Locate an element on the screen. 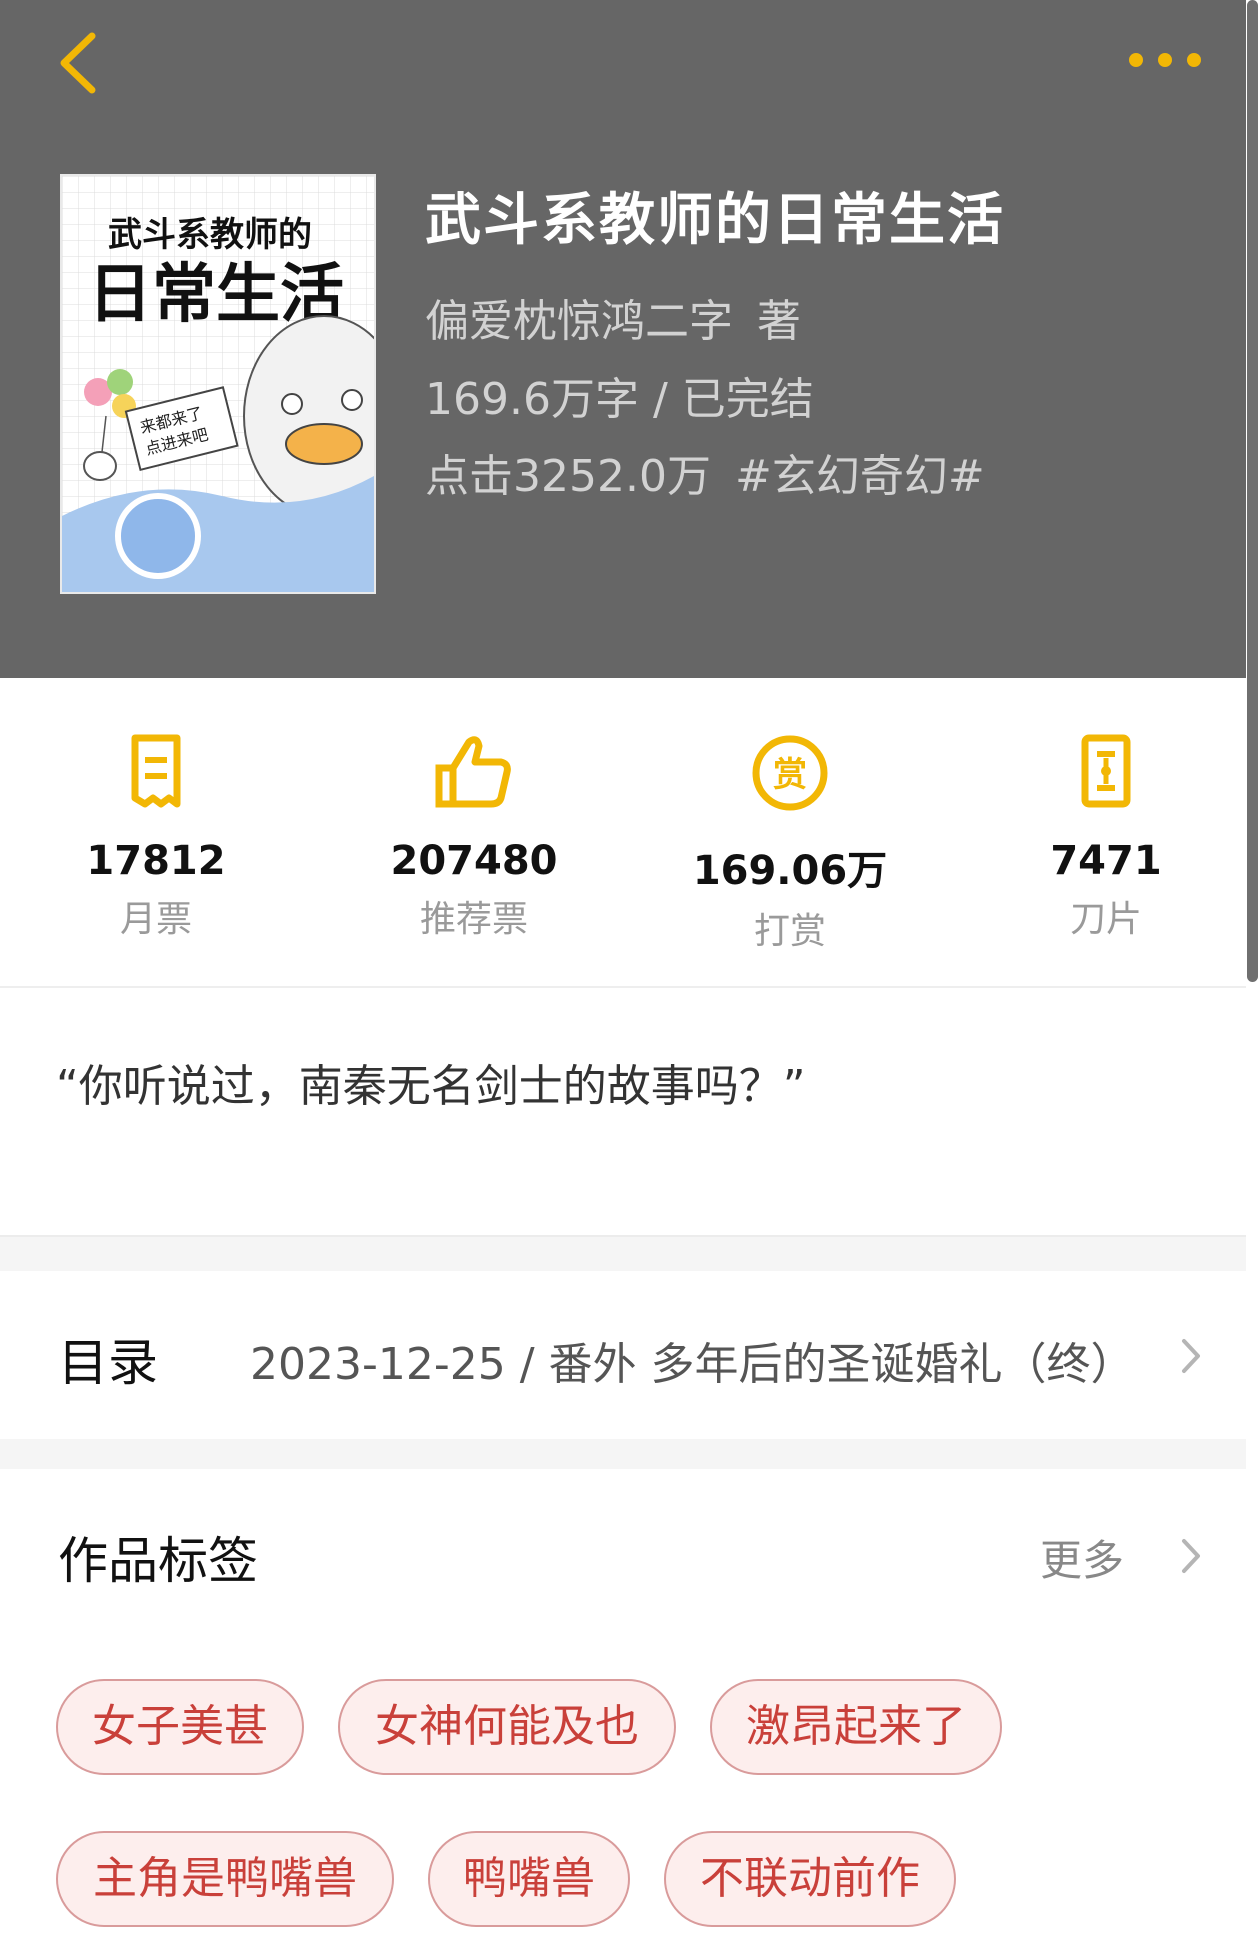 The image size is (1260, 1953). author-name: 偏爱枕惊鸿二字 is located at coordinates (579, 321).